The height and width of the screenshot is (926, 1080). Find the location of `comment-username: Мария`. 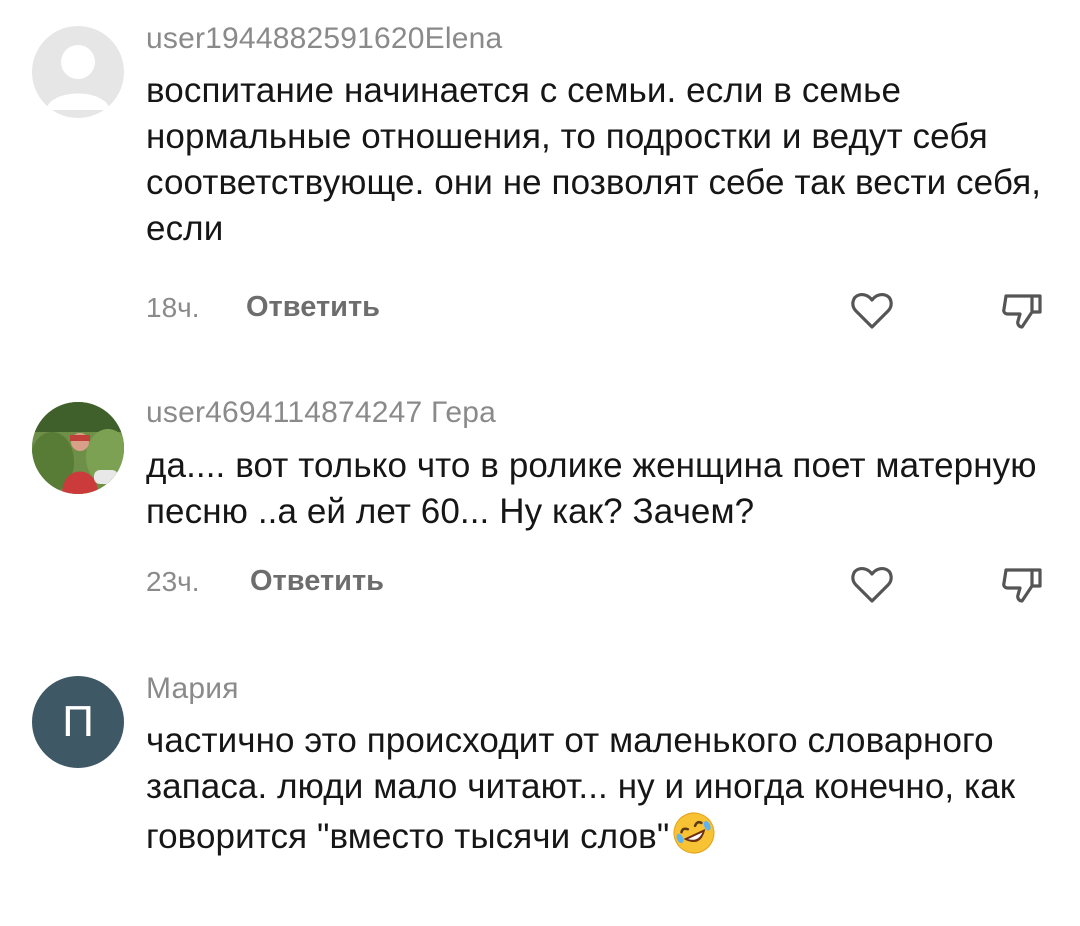

comment-username: Мария is located at coordinates (192, 689).